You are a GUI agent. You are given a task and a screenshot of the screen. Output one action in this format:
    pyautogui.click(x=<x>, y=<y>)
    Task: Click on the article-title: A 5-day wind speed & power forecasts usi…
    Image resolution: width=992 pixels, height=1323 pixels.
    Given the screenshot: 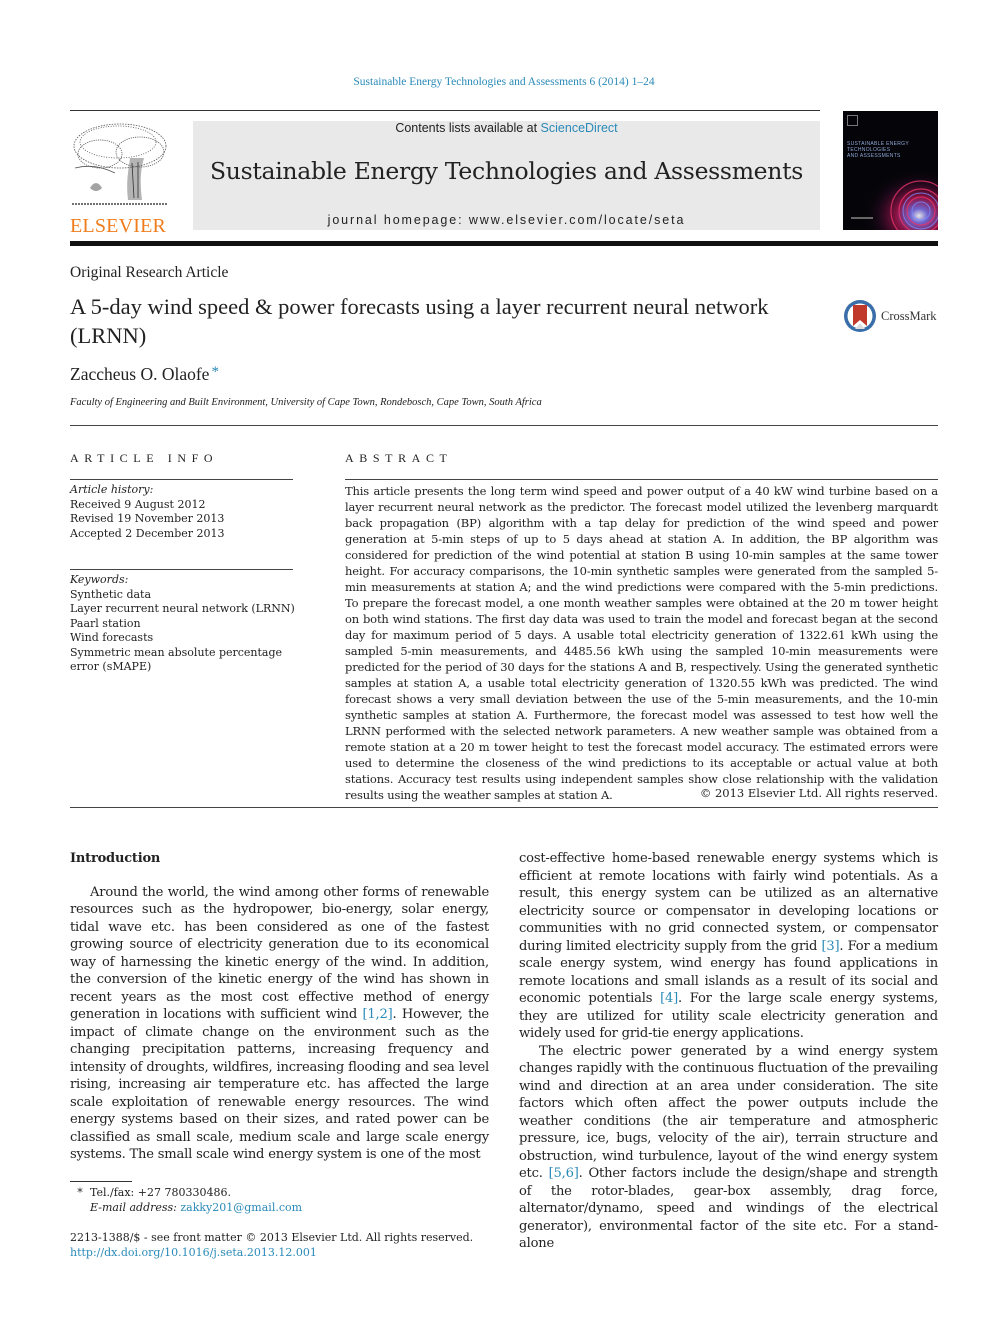 What is the action you would take?
    pyautogui.click(x=419, y=321)
    